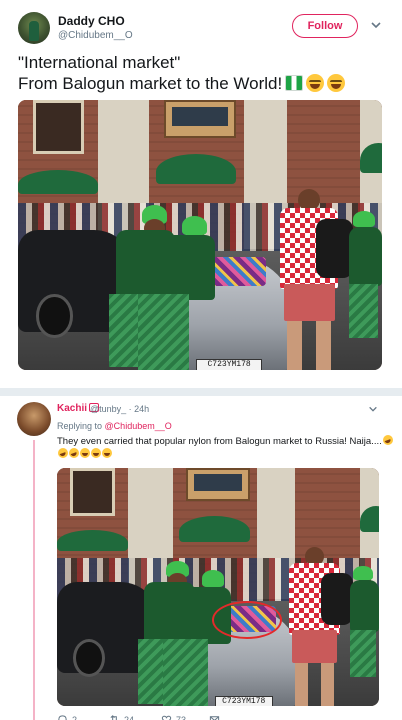 This screenshot has width=402, height=720. What do you see at coordinates (99, 62) in the screenshot?
I see `tweet-text-line-1: "International market"` at bounding box center [99, 62].